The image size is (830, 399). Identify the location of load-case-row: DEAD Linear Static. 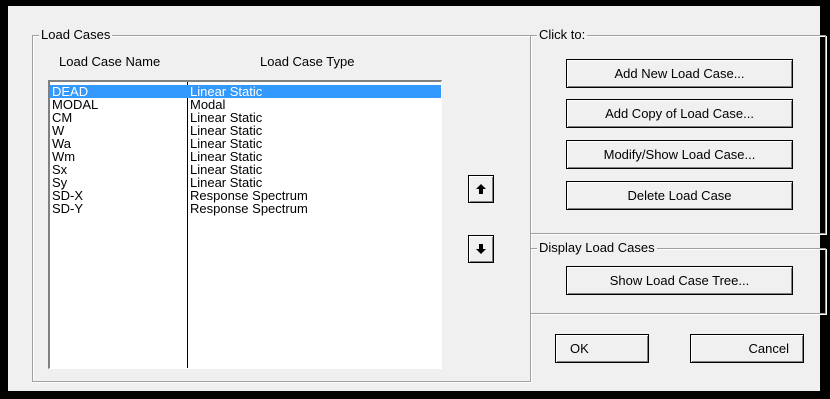
(245, 91).